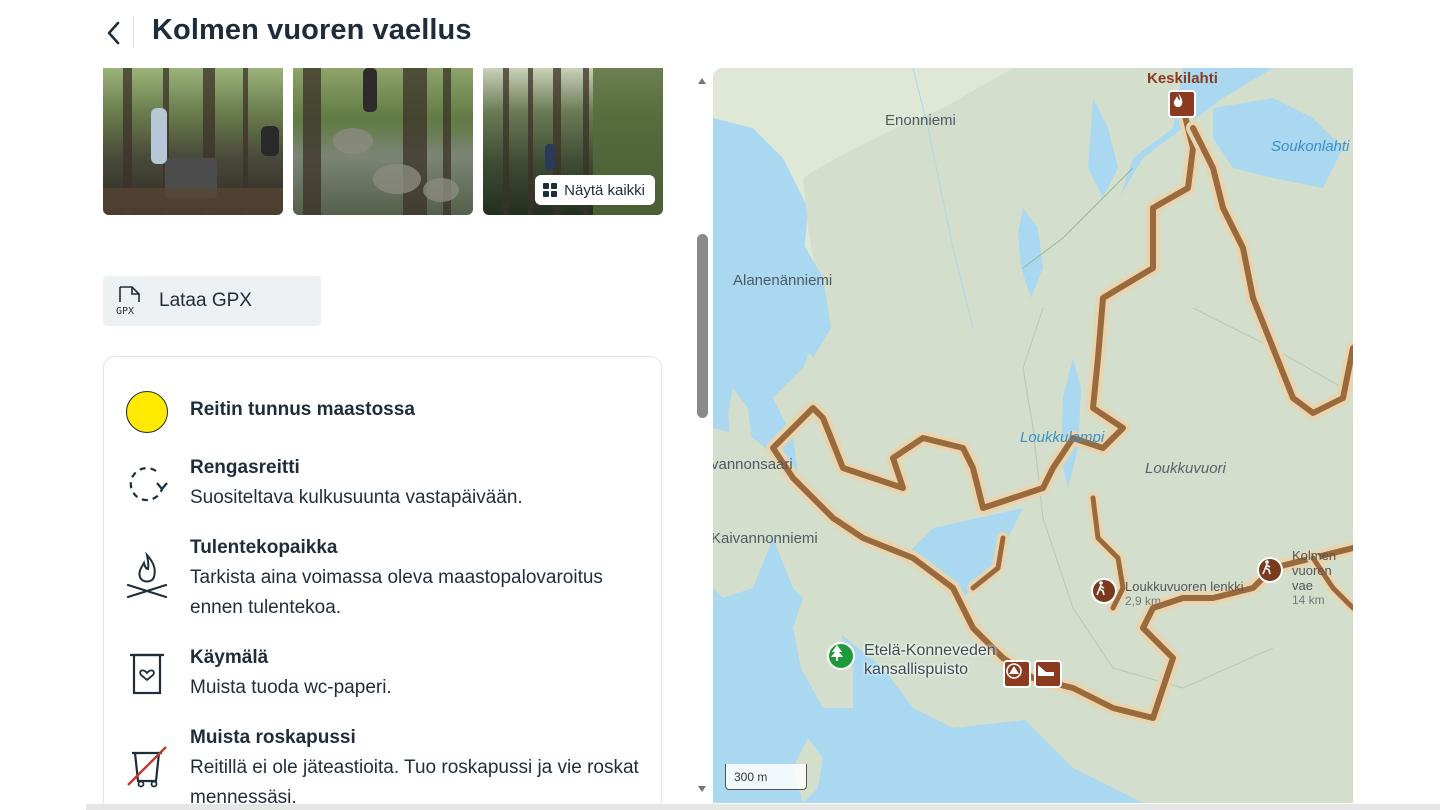  I want to click on svg-text: GPX, so click(125, 311).